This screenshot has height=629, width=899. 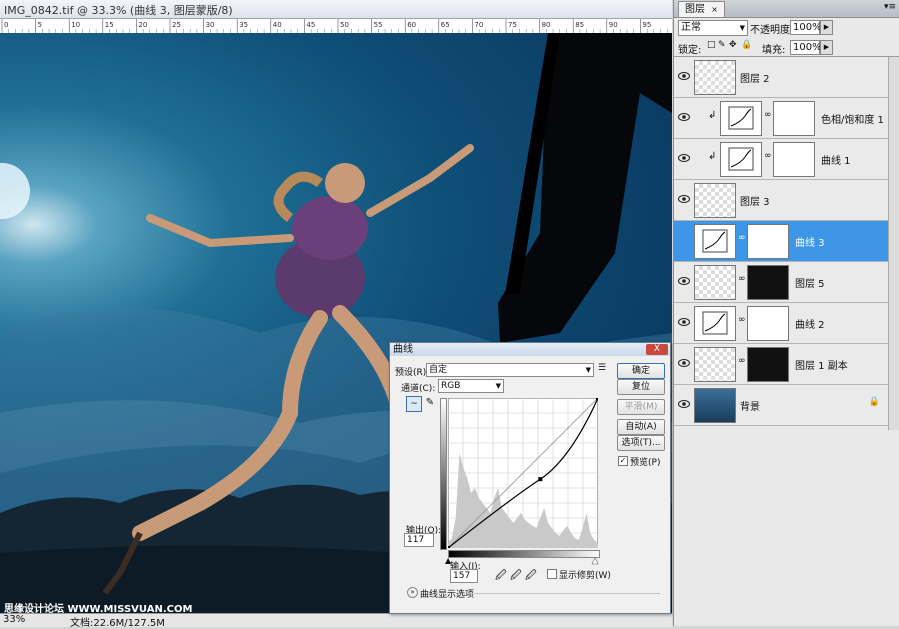 What do you see at coordinates (623, 461) in the screenshot?
I see `preview-checkbox: ✓` at bounding box center [623, 461].